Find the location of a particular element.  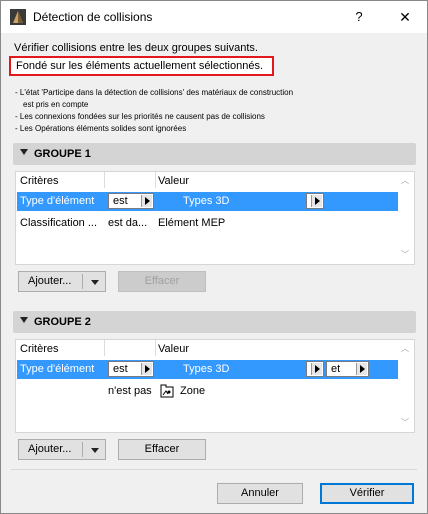

group1-title: GROUPE 1 is located at coordinates (62, 154).